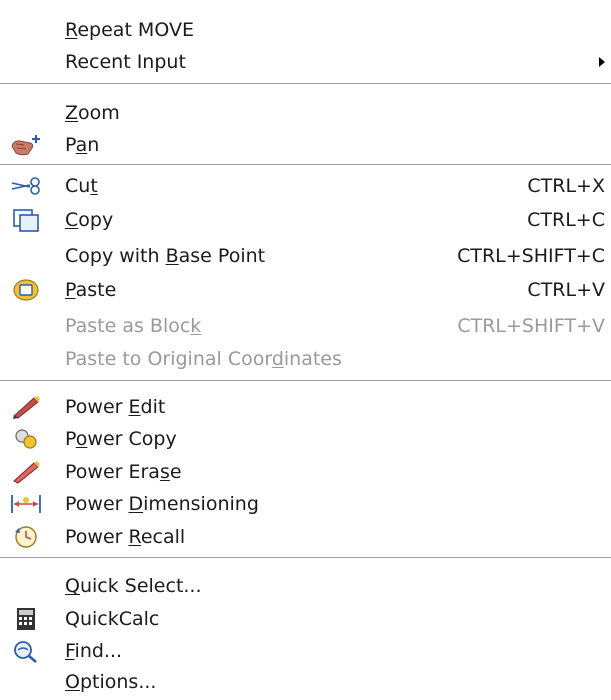 This screenshot has height=700, width=611. Describe the element at coordinates (89, 220) in the screenshot. I see `menu-item-label: Copy` at that location.